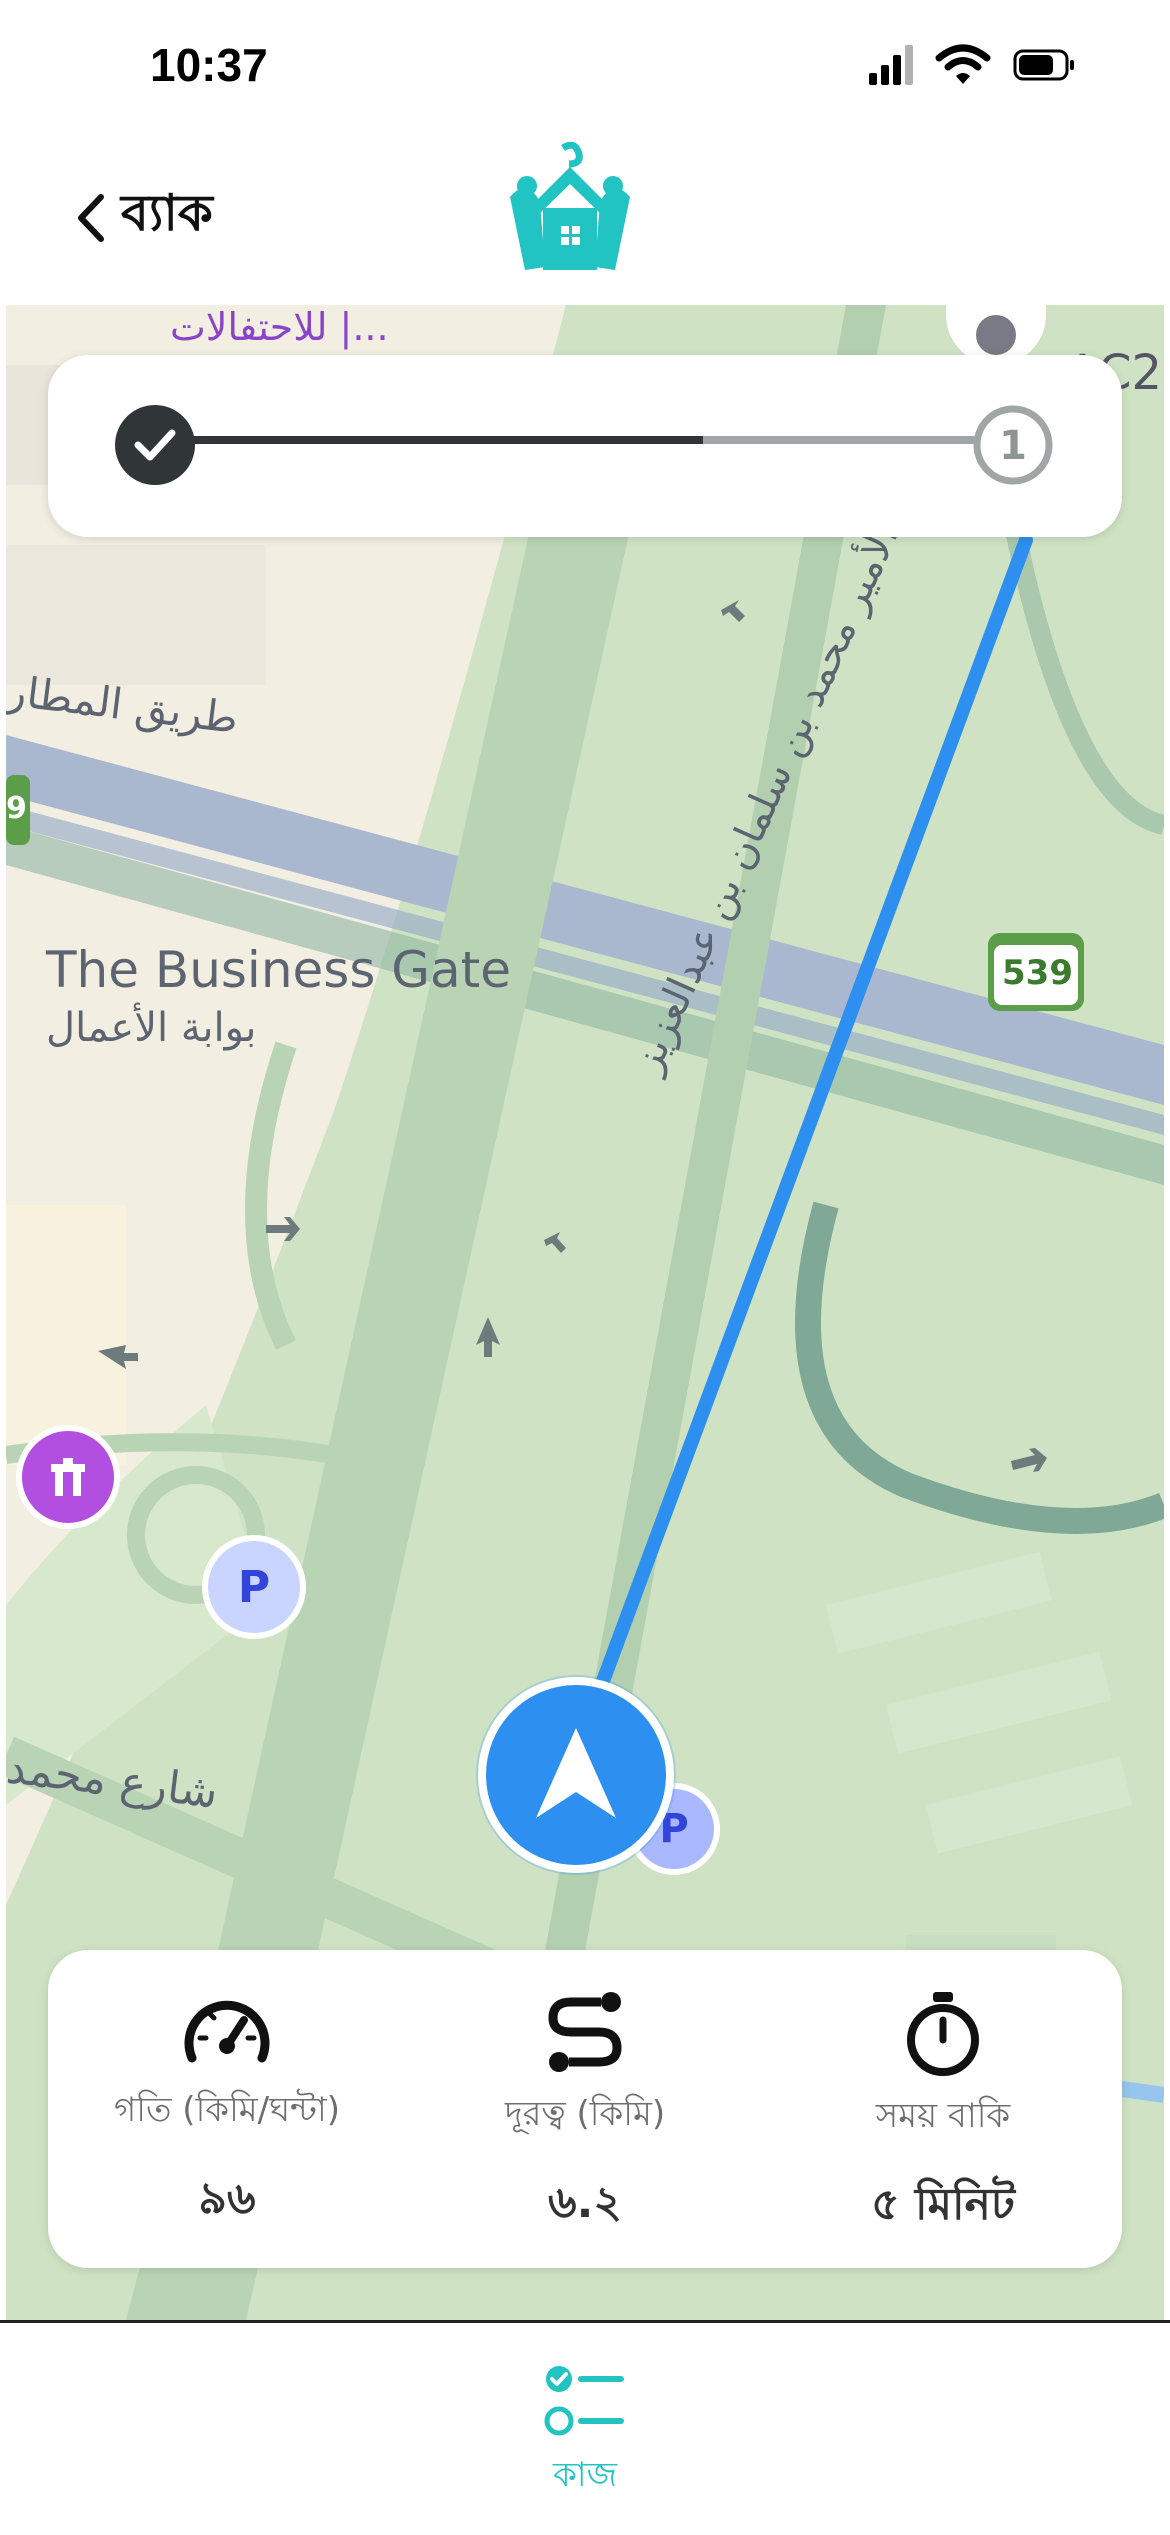 This screenshot has width=1170, height=2535. What do you see at coordinates (91, 217) in the screenshot?
I see `chevron-left-icon` at bounding box center [91, 217].